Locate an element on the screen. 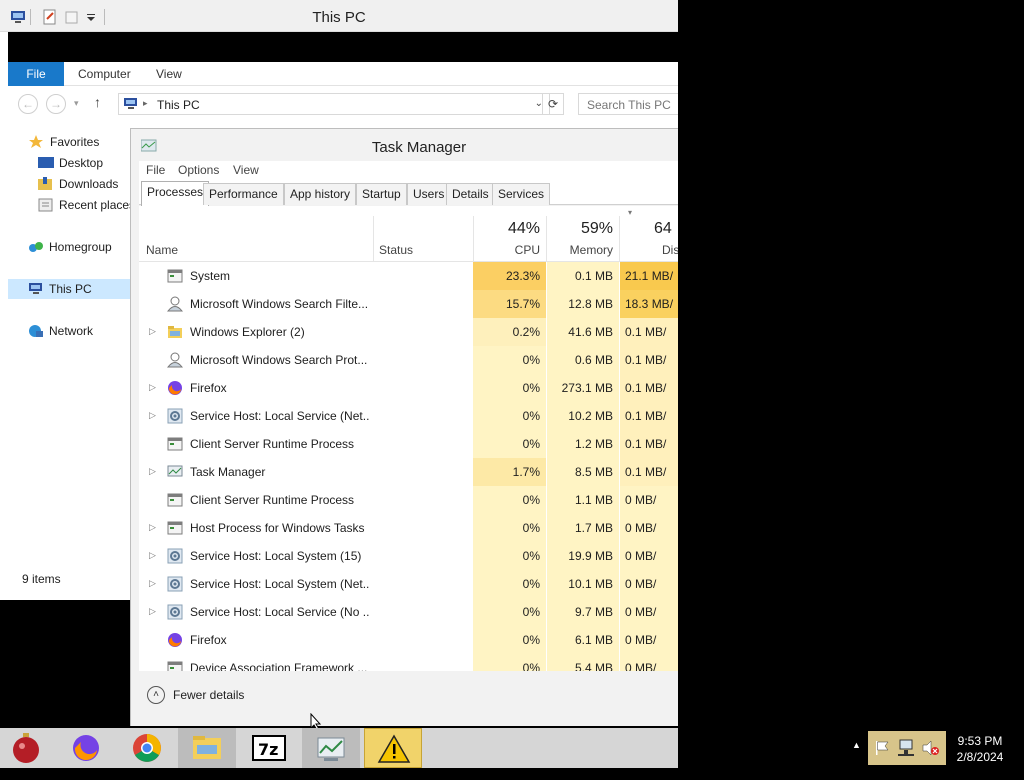 The width and height of the screenshot is (1024, 780). tab-computer: Computer is located at coordinates (104, 74).